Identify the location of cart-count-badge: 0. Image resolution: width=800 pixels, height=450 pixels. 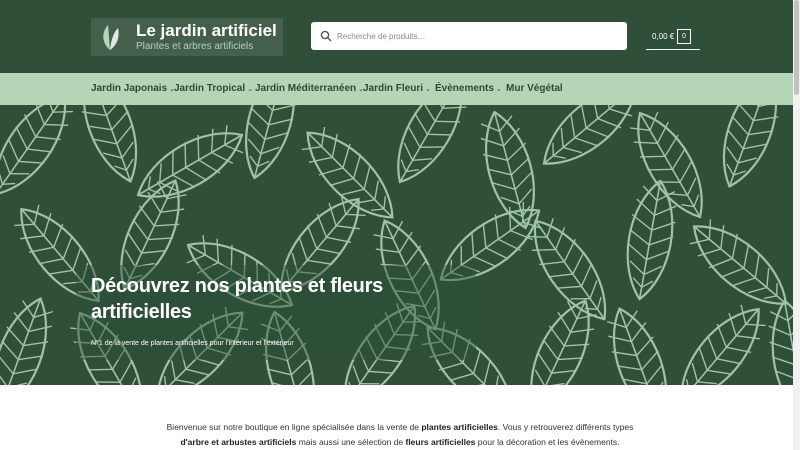
(684, 36).